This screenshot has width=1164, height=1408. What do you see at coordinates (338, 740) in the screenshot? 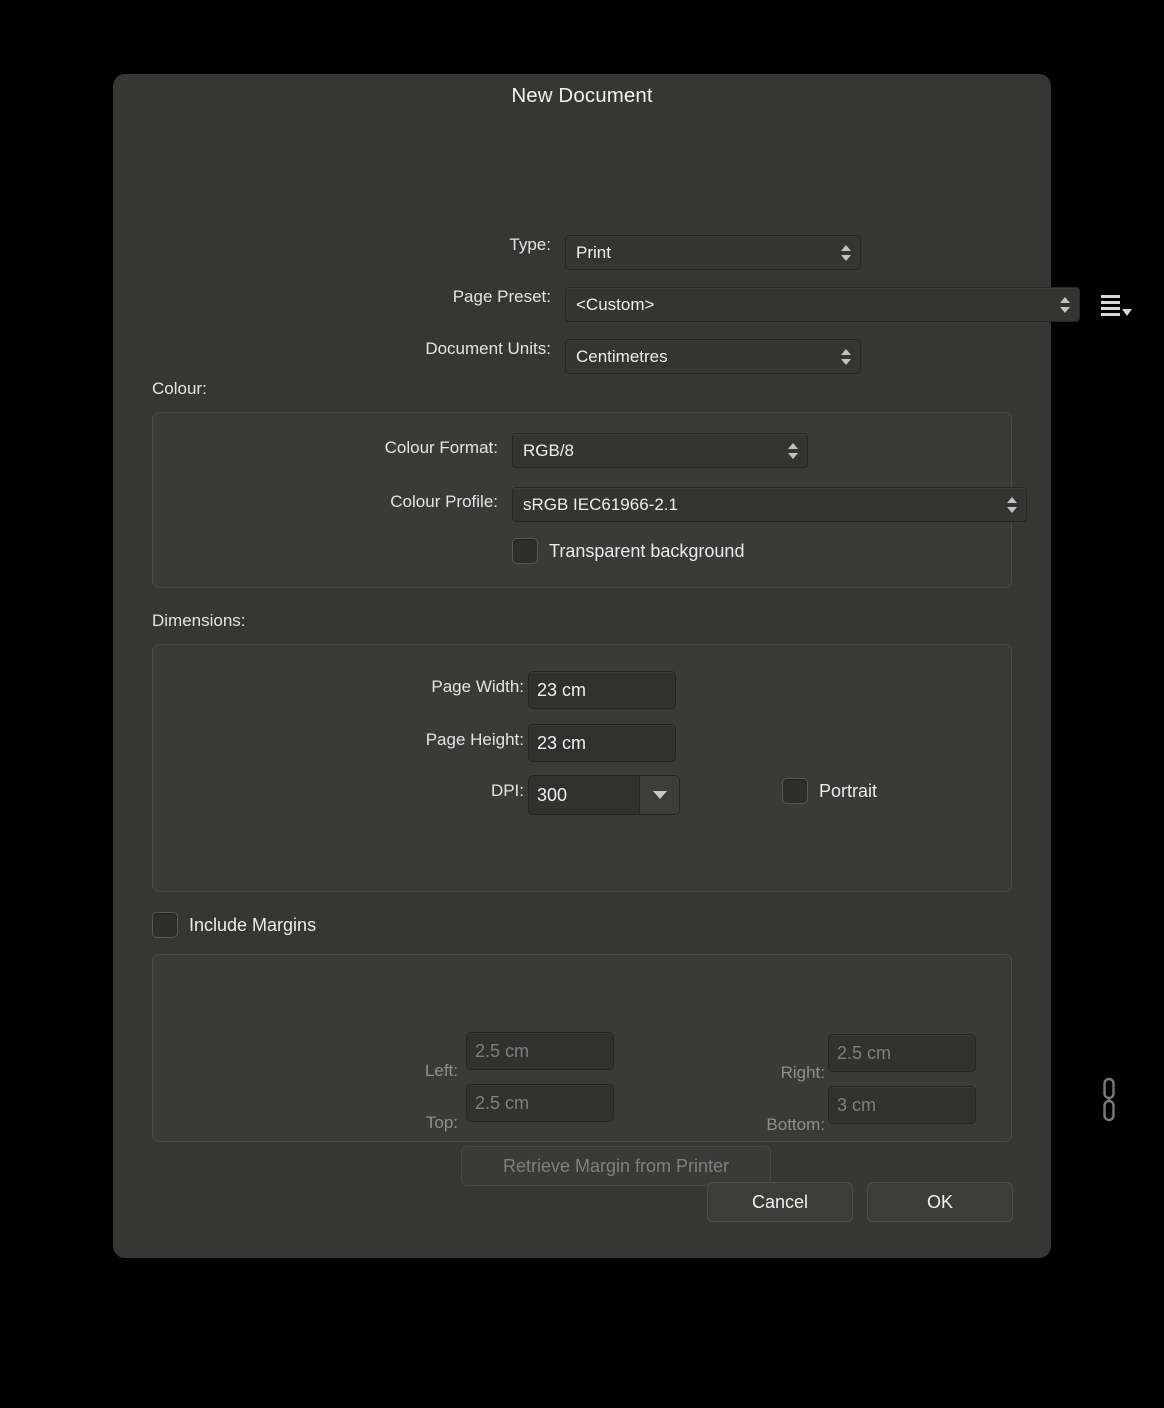
I see `page-height-label-wrap: Page Height:` at bounding box center [338, 740].